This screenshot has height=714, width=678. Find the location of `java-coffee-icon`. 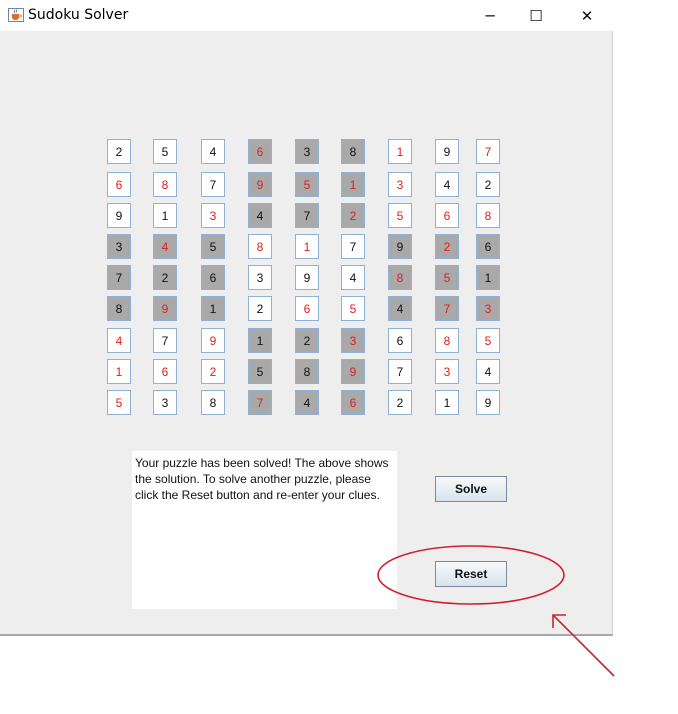

java-coffee-icon is located at coordinates (16, 15).